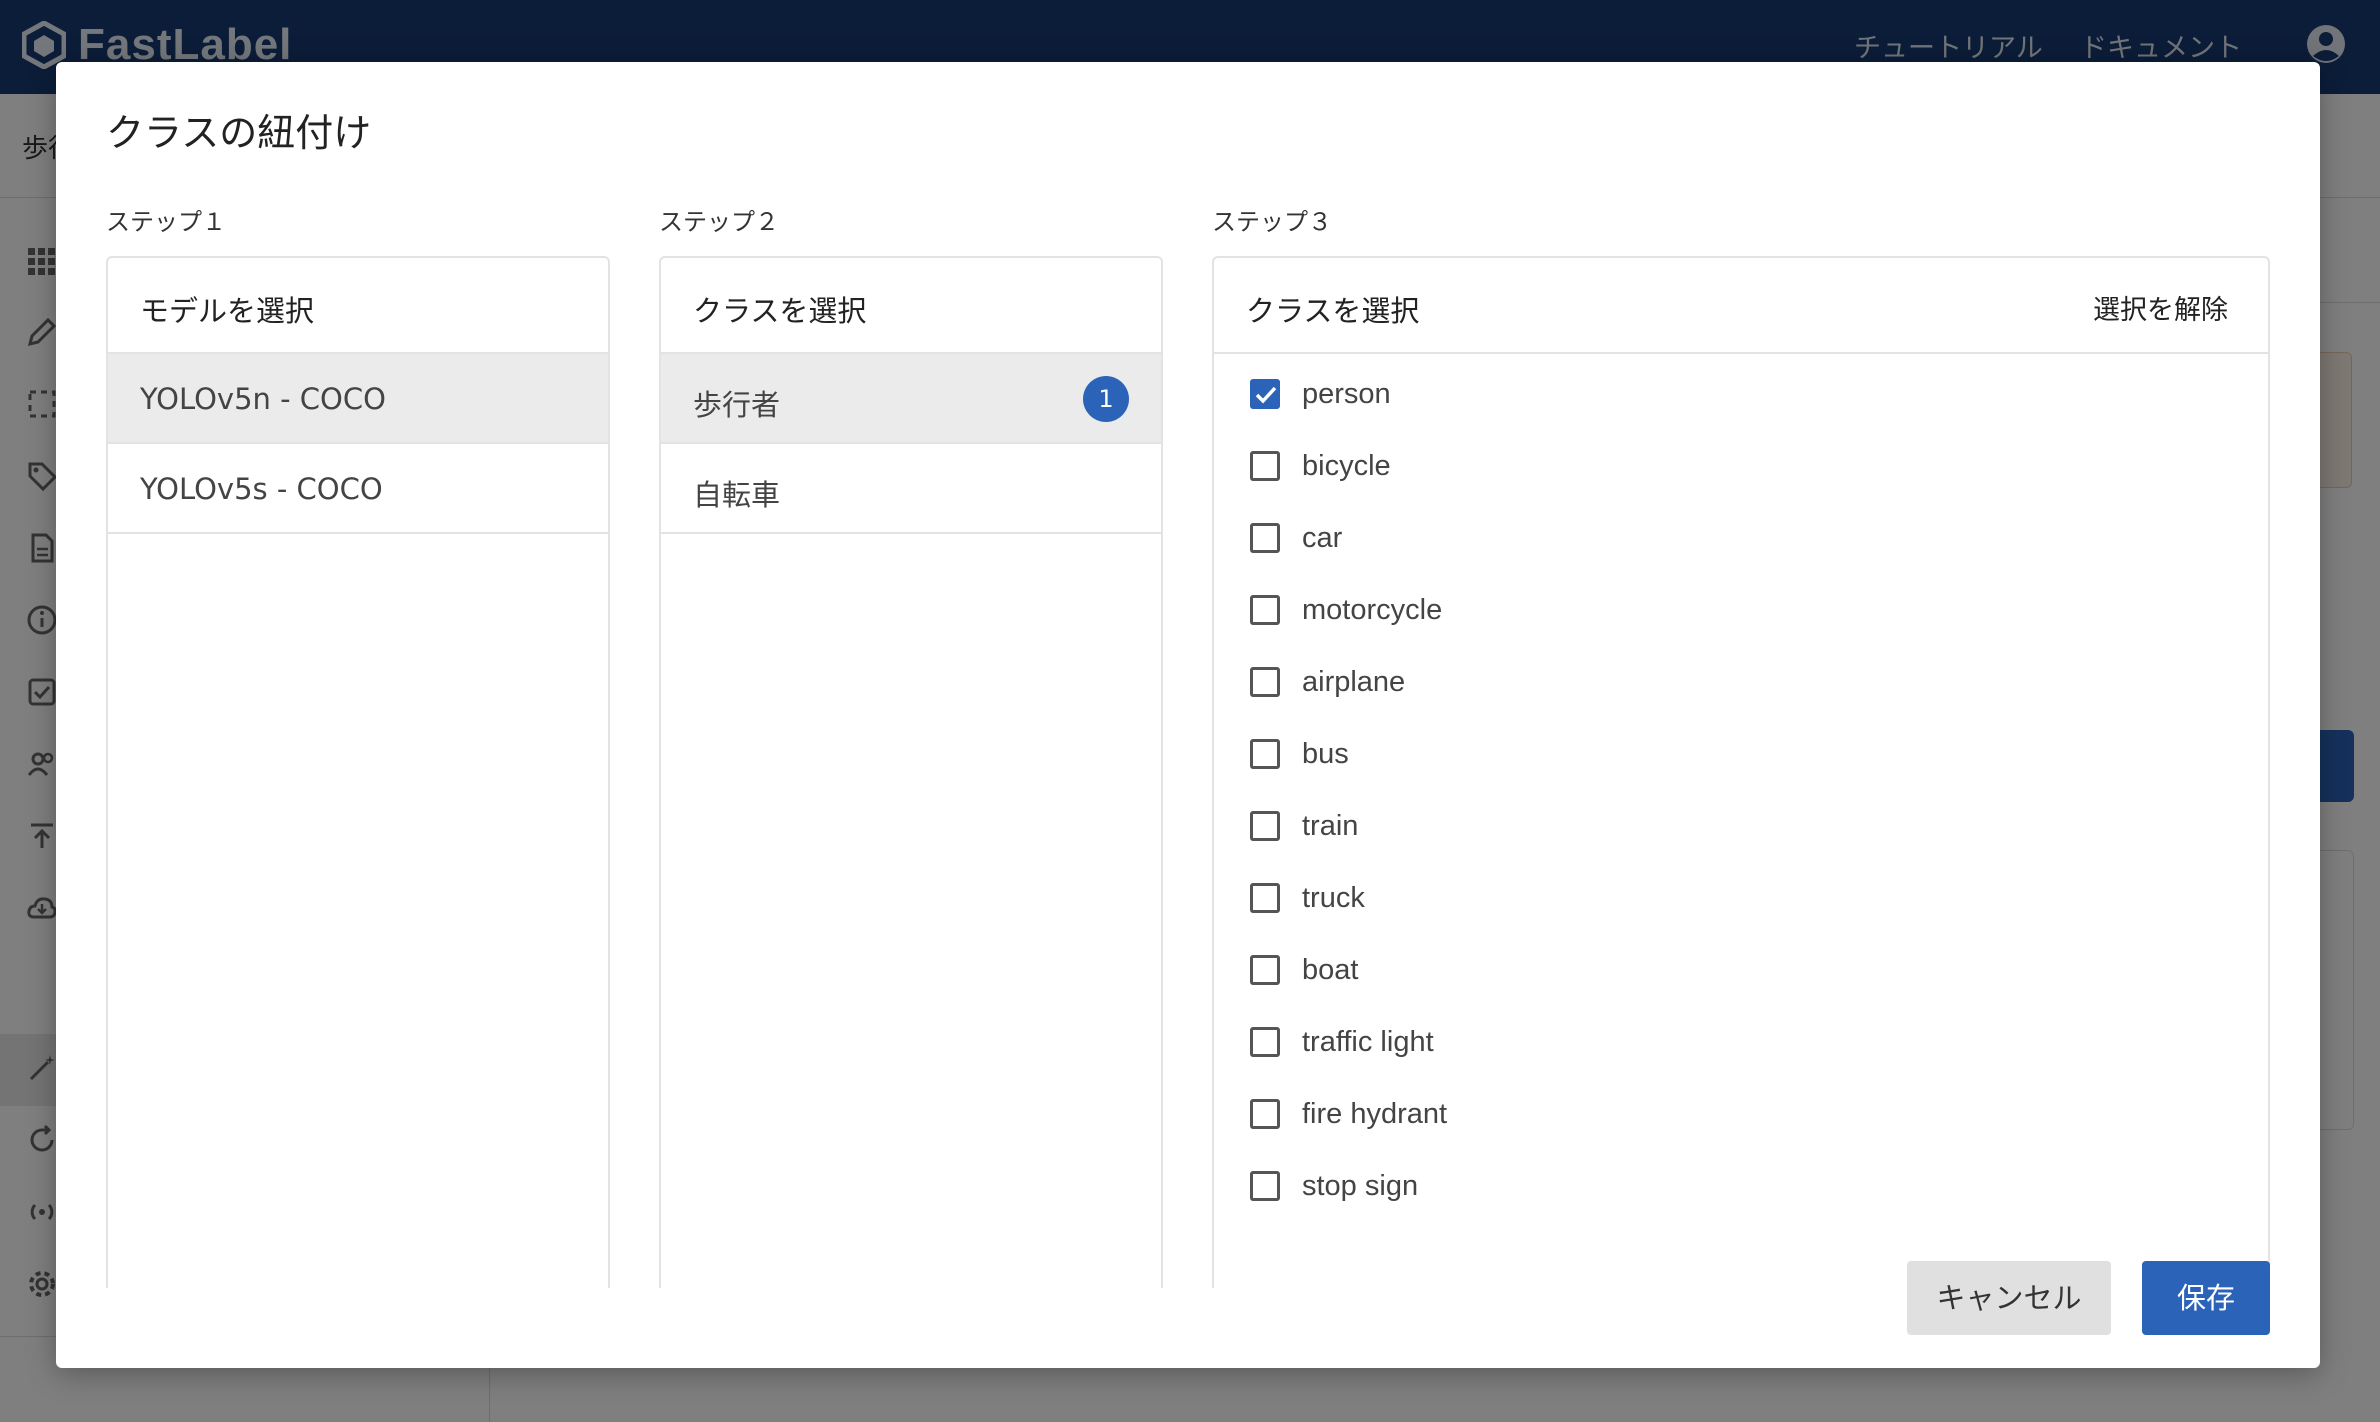 Image resolution: width=2380 pixels, height=1422 pixels. Describe the element at coordinates (1330, 969) in the screenshot. I see `class-checkbox-label: boat` at that location.